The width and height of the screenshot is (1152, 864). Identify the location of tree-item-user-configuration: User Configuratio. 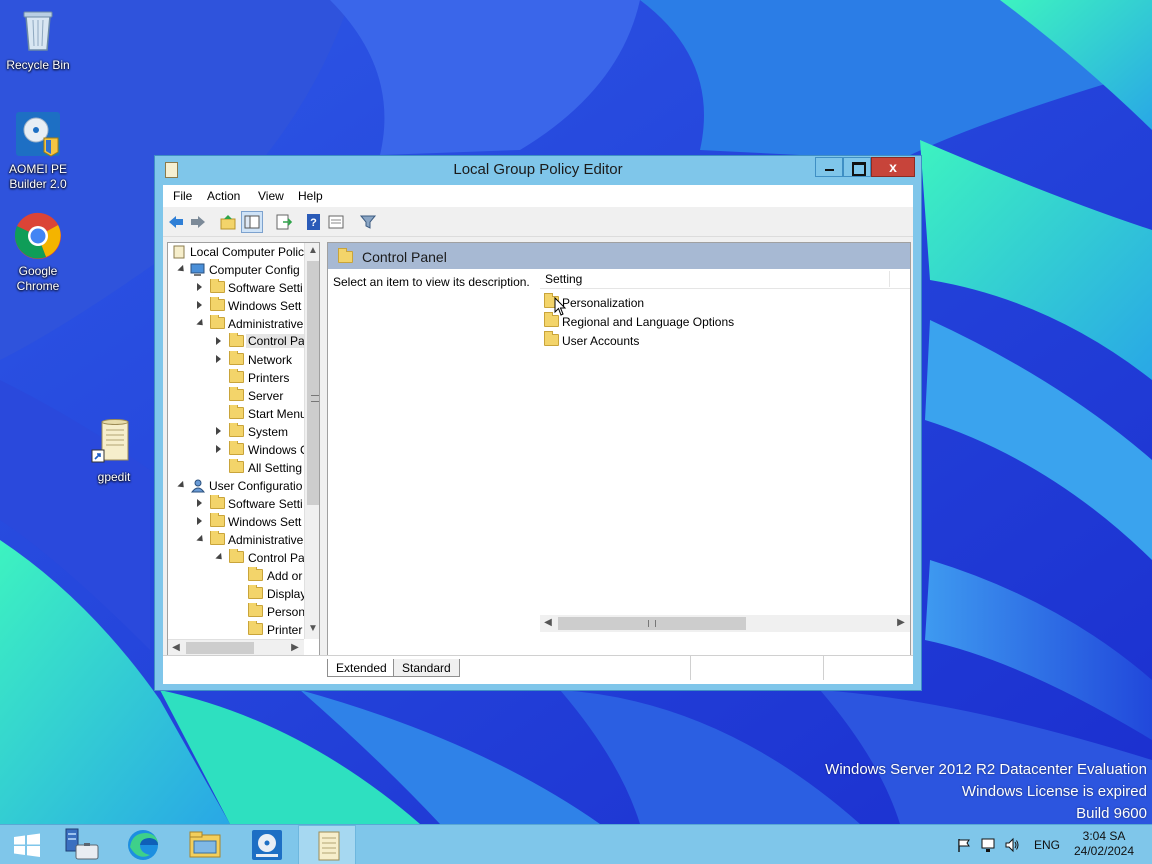
(236, 486).